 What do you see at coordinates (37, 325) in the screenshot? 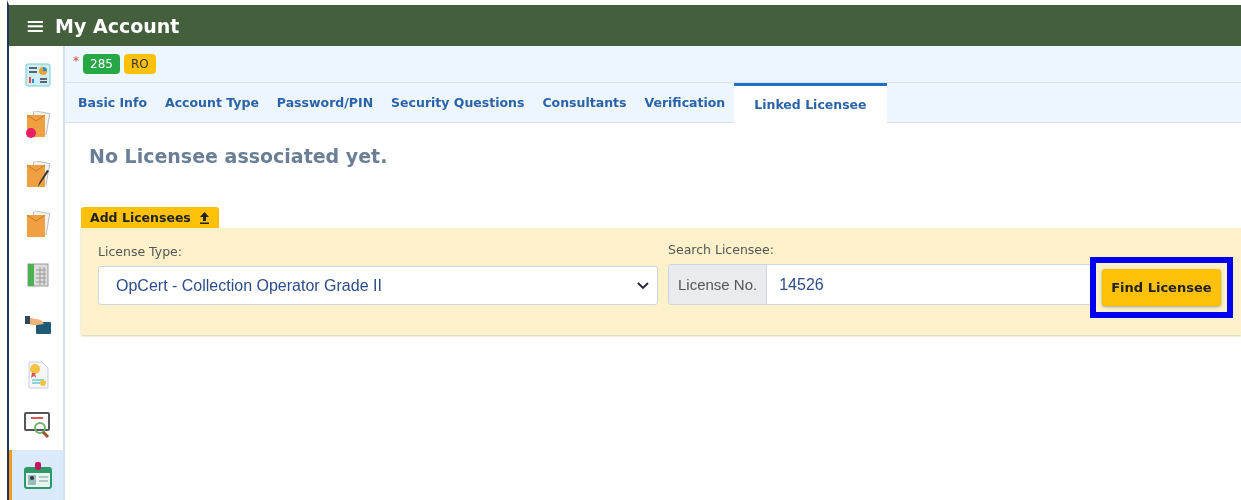
I see `hand-card-icon` at bounding box center [37, 325].